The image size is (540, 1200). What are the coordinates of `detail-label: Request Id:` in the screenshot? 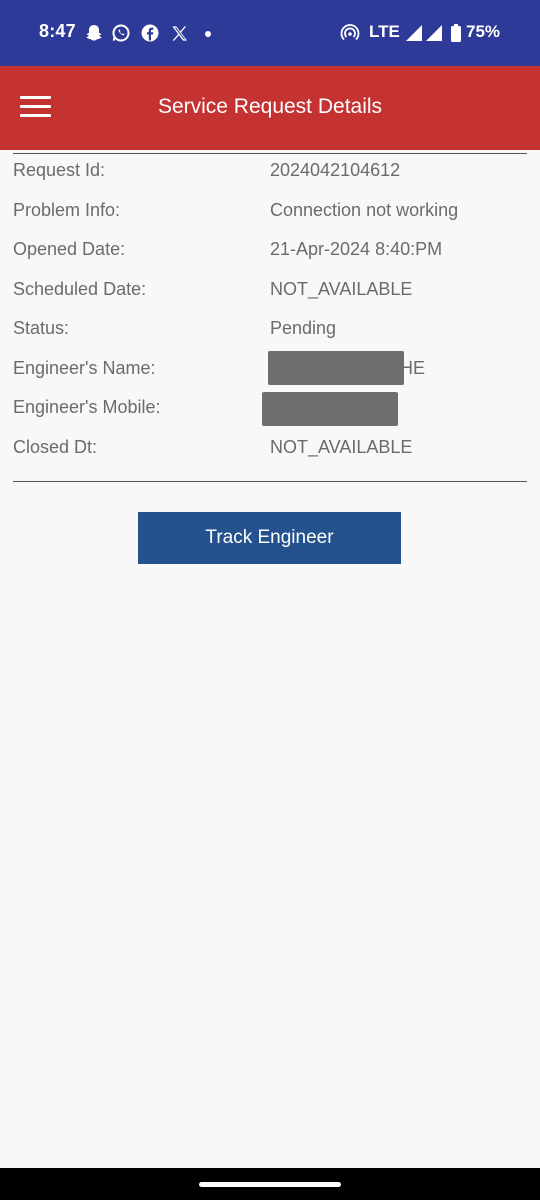 It's located at (59, 170).